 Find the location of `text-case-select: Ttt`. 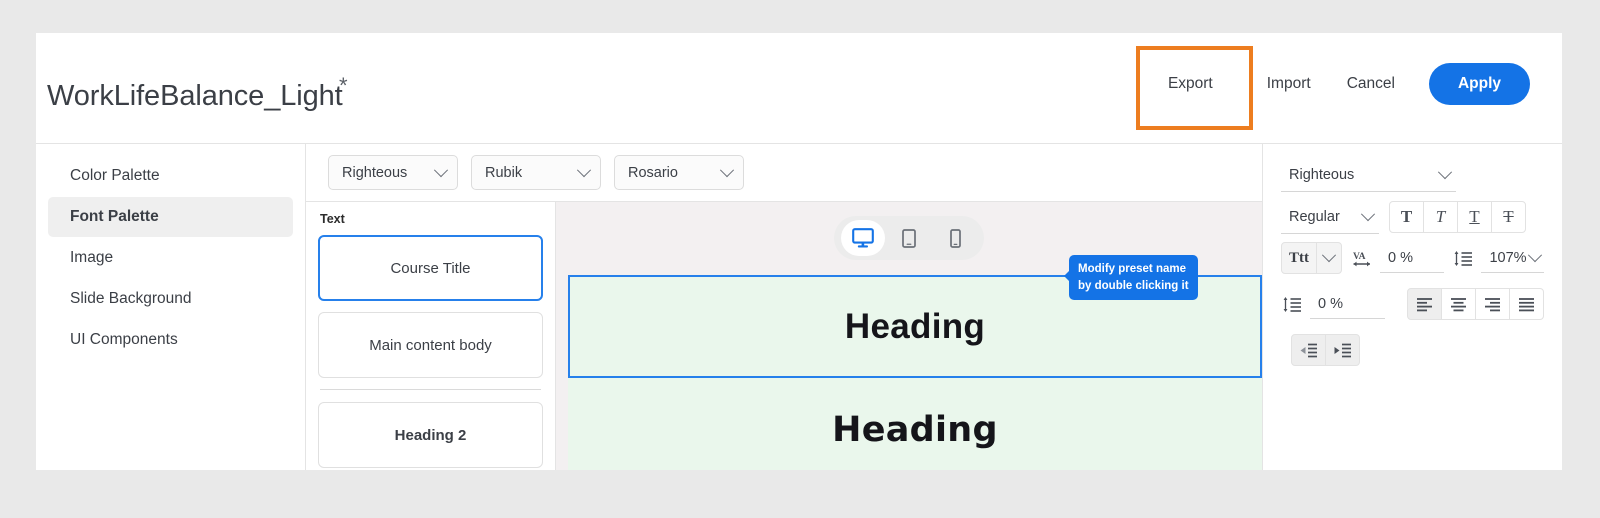

text-case-select: Ttt is located at coordinates (1311, 258).